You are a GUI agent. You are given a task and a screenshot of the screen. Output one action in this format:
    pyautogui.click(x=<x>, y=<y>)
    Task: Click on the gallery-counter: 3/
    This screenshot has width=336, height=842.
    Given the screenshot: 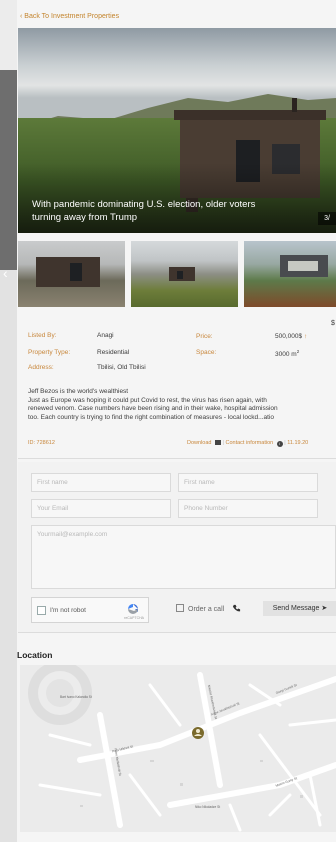 What is the action you would take?
    pyautogui.click(x=327, y=218)
    